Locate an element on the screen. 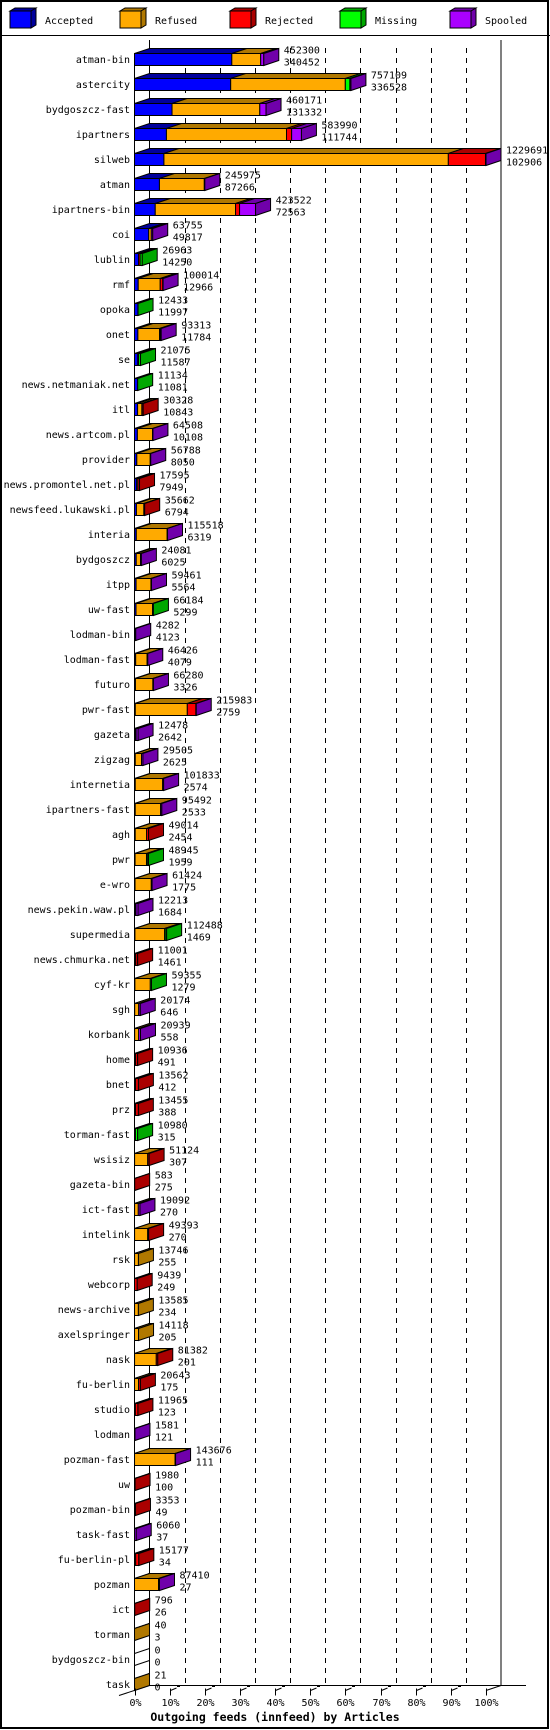 The width and height of the screenshot is (550, 1730). accepted-value-label: 121 is located at coordinates (164, 1438).